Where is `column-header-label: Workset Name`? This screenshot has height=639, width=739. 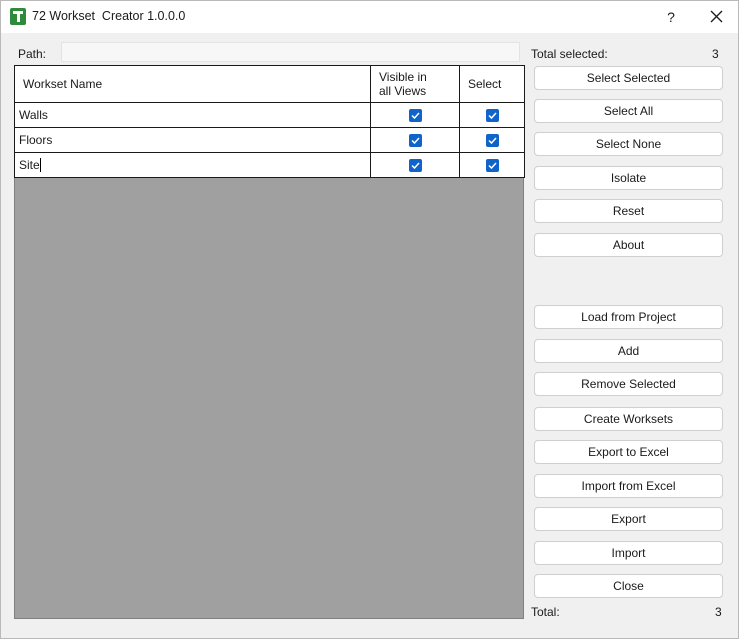
column-header-label: Workset Name is located at coordinates (63, 84).